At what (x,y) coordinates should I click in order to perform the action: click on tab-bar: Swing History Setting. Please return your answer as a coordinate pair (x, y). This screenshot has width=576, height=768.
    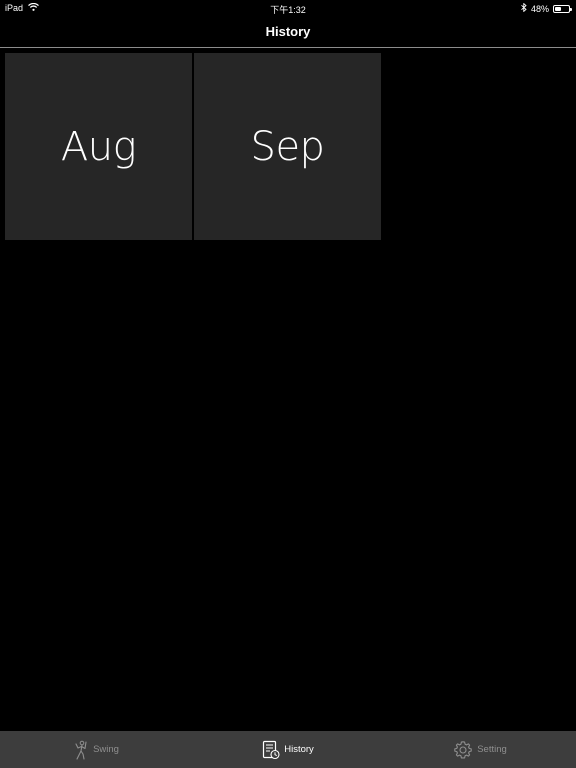
    Looking at the image, I should click on (288, 749).